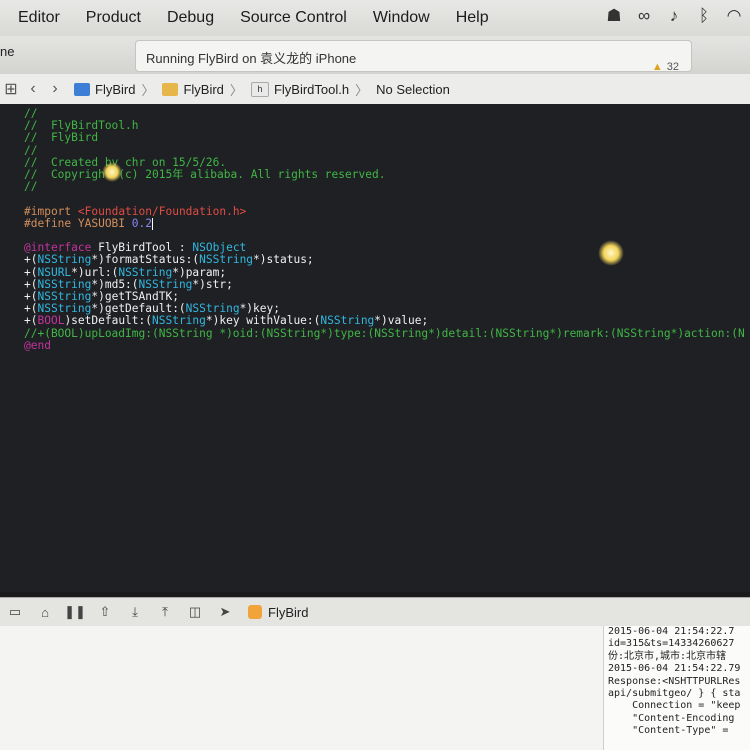  I want to click on app-icon, so click(255, 612).